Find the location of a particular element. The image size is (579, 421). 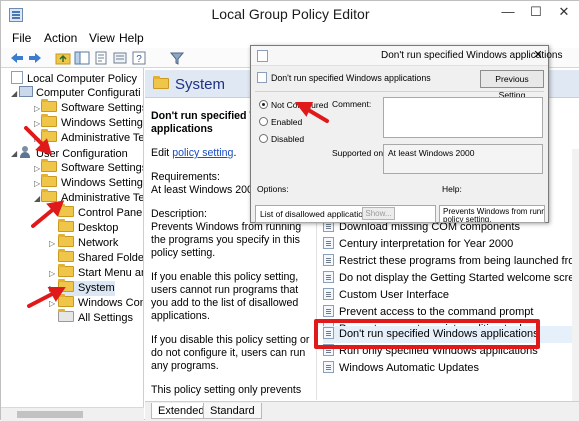

radio-not-configured: Not Configured is located at coordinates (293, 105).